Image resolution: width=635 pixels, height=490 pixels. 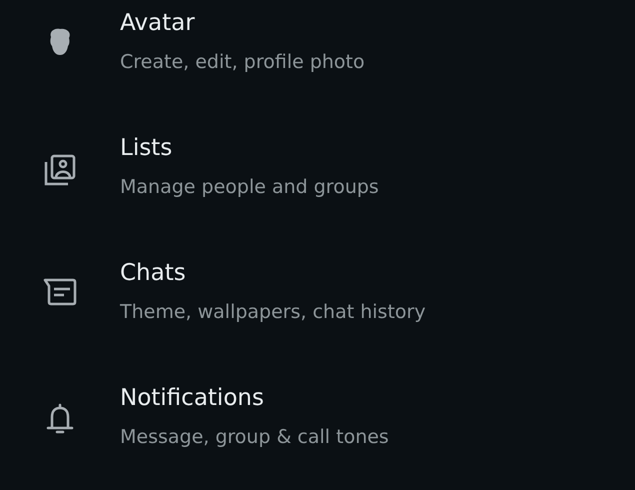 What do you see at coordinates (157, 23) in the screenshot?
I see `setting-title: Avatar` at bounding box center [157, 23].